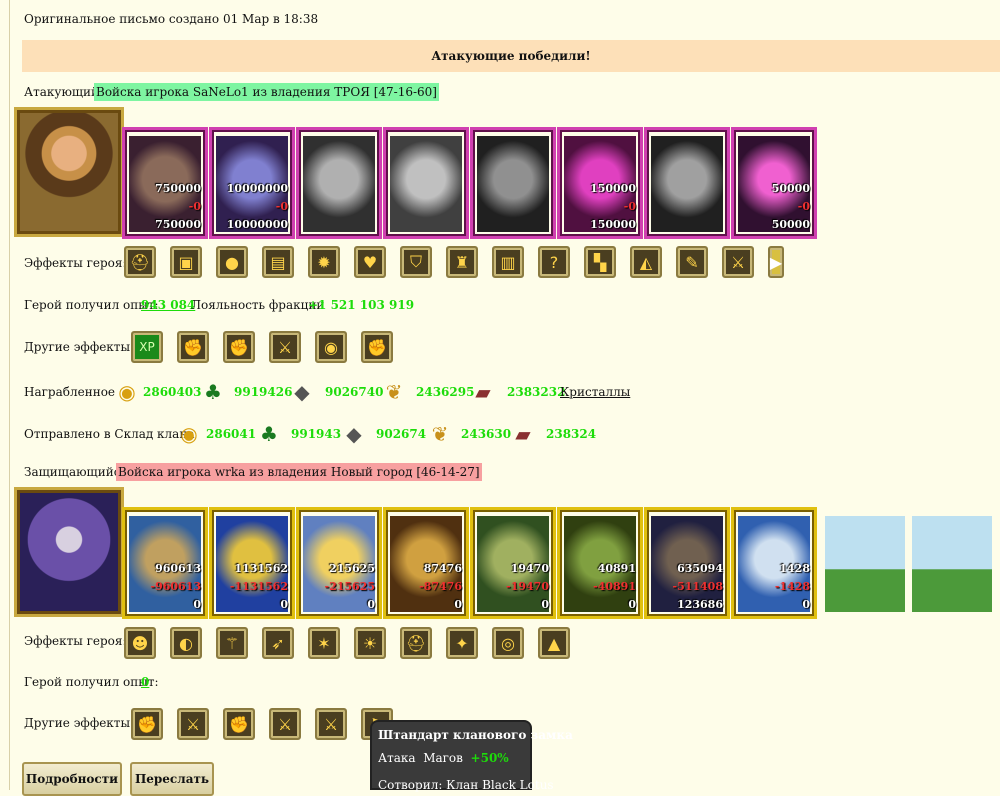 The height and width of the screenshot is (796, 1000). I want to click on shield-icon: ⛉, so click(416, 262).